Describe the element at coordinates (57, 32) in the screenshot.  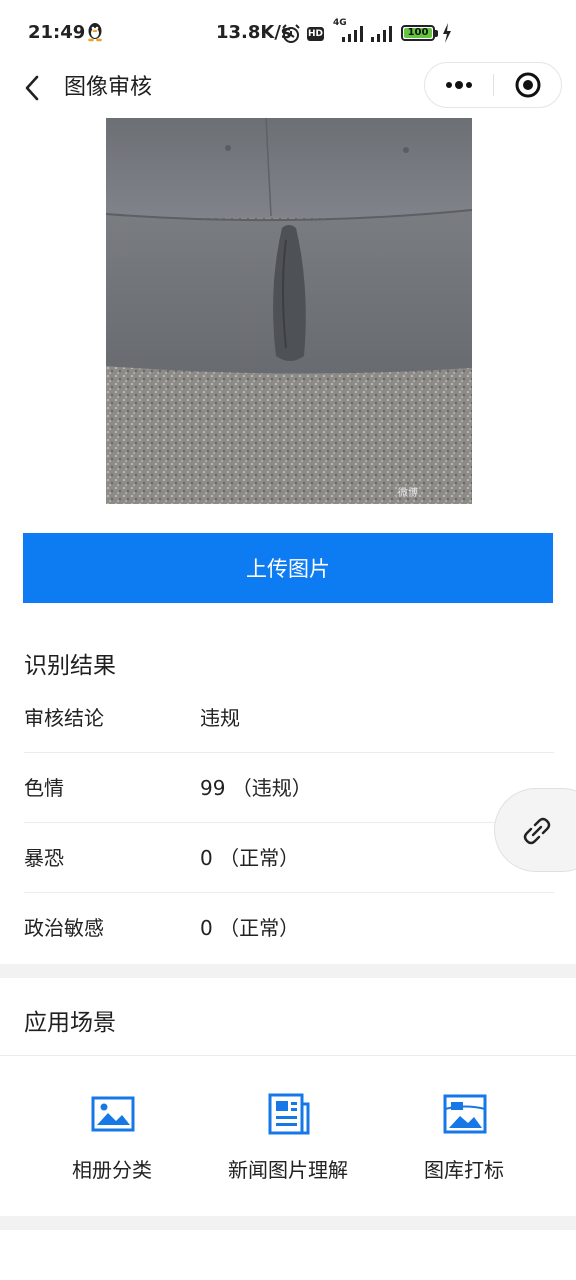
I see `status-time: 21:49` at that location.